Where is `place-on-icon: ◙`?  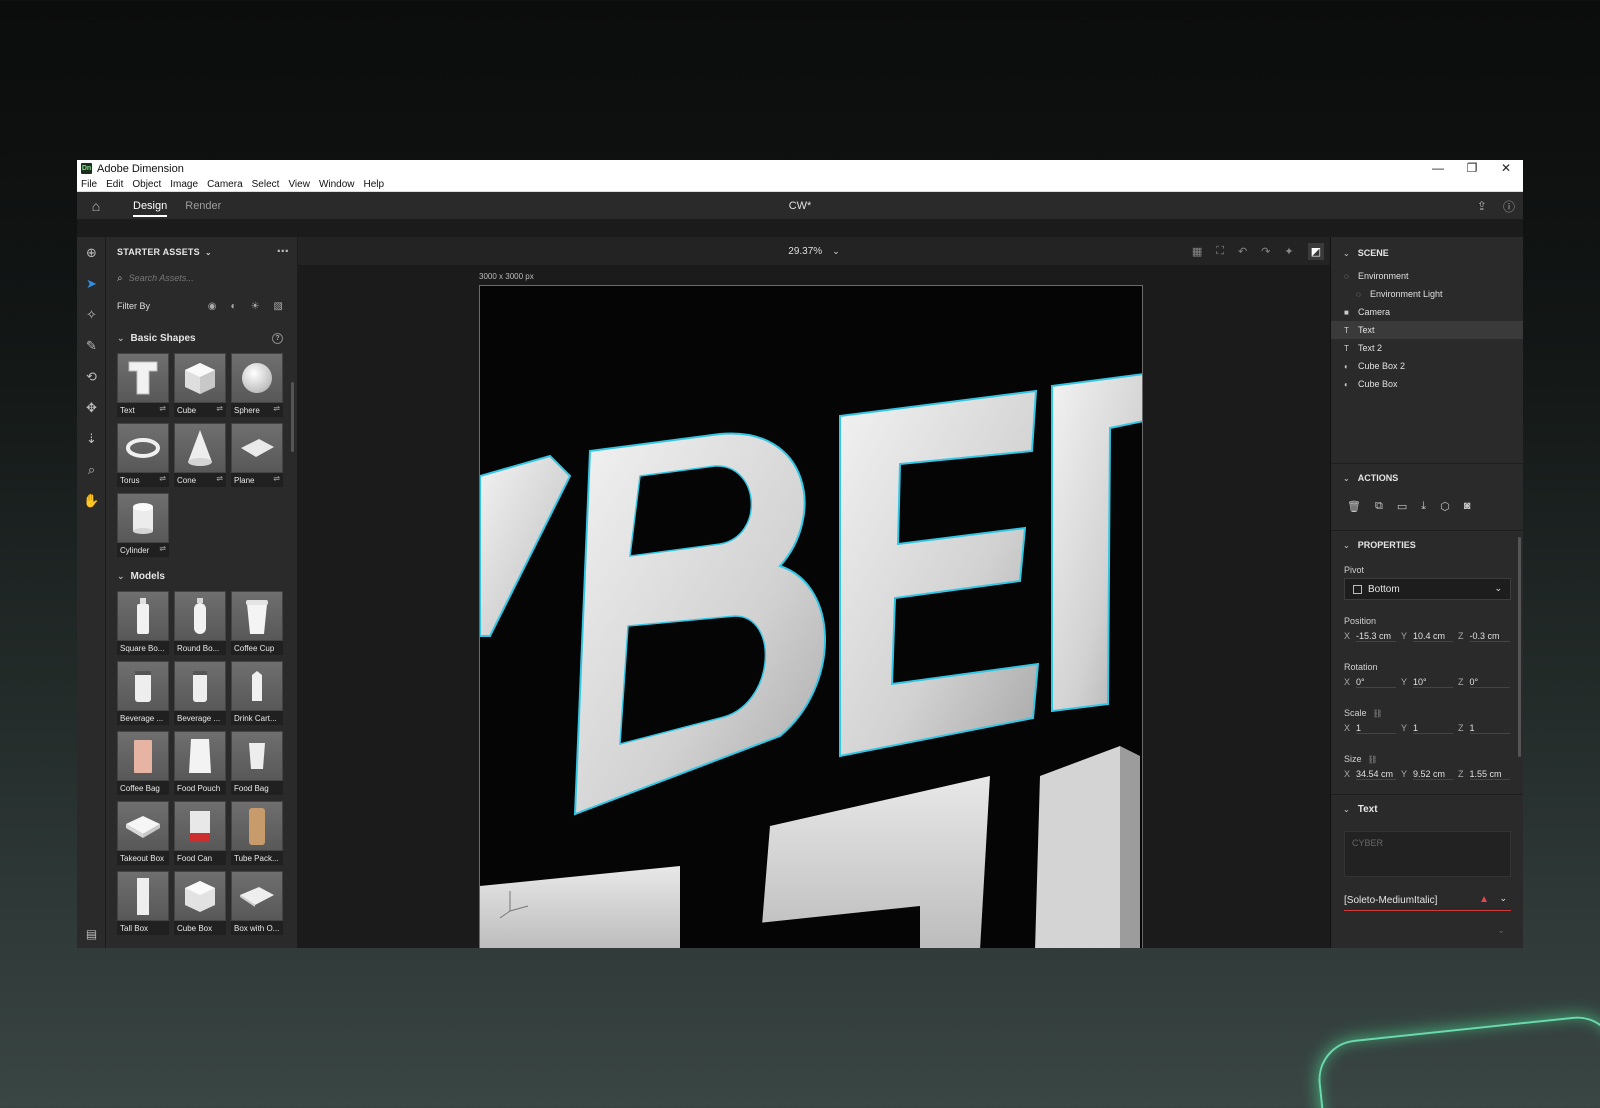 place-on-icon: ◙ is located at coordinates (1467, 506).